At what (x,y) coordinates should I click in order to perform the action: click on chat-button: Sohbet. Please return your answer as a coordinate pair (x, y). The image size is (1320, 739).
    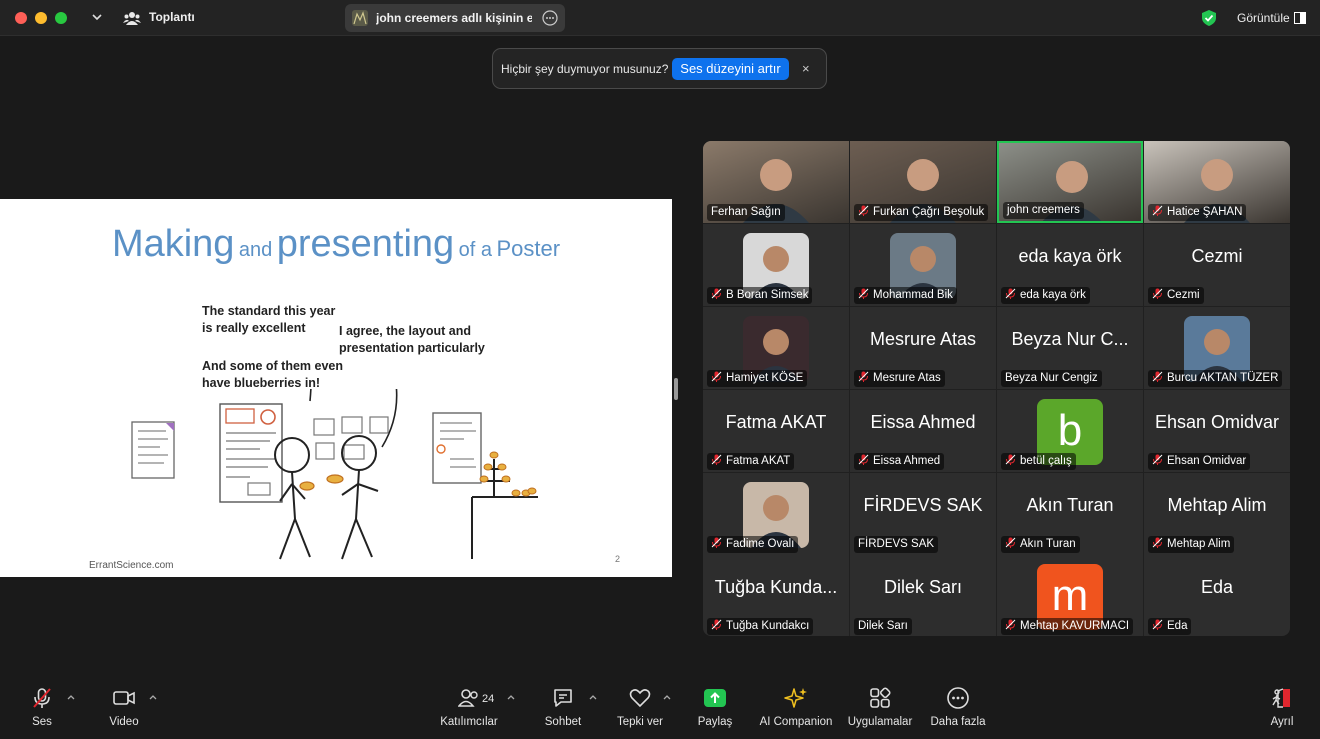
    Looking at the image, I should click on (563, 707).